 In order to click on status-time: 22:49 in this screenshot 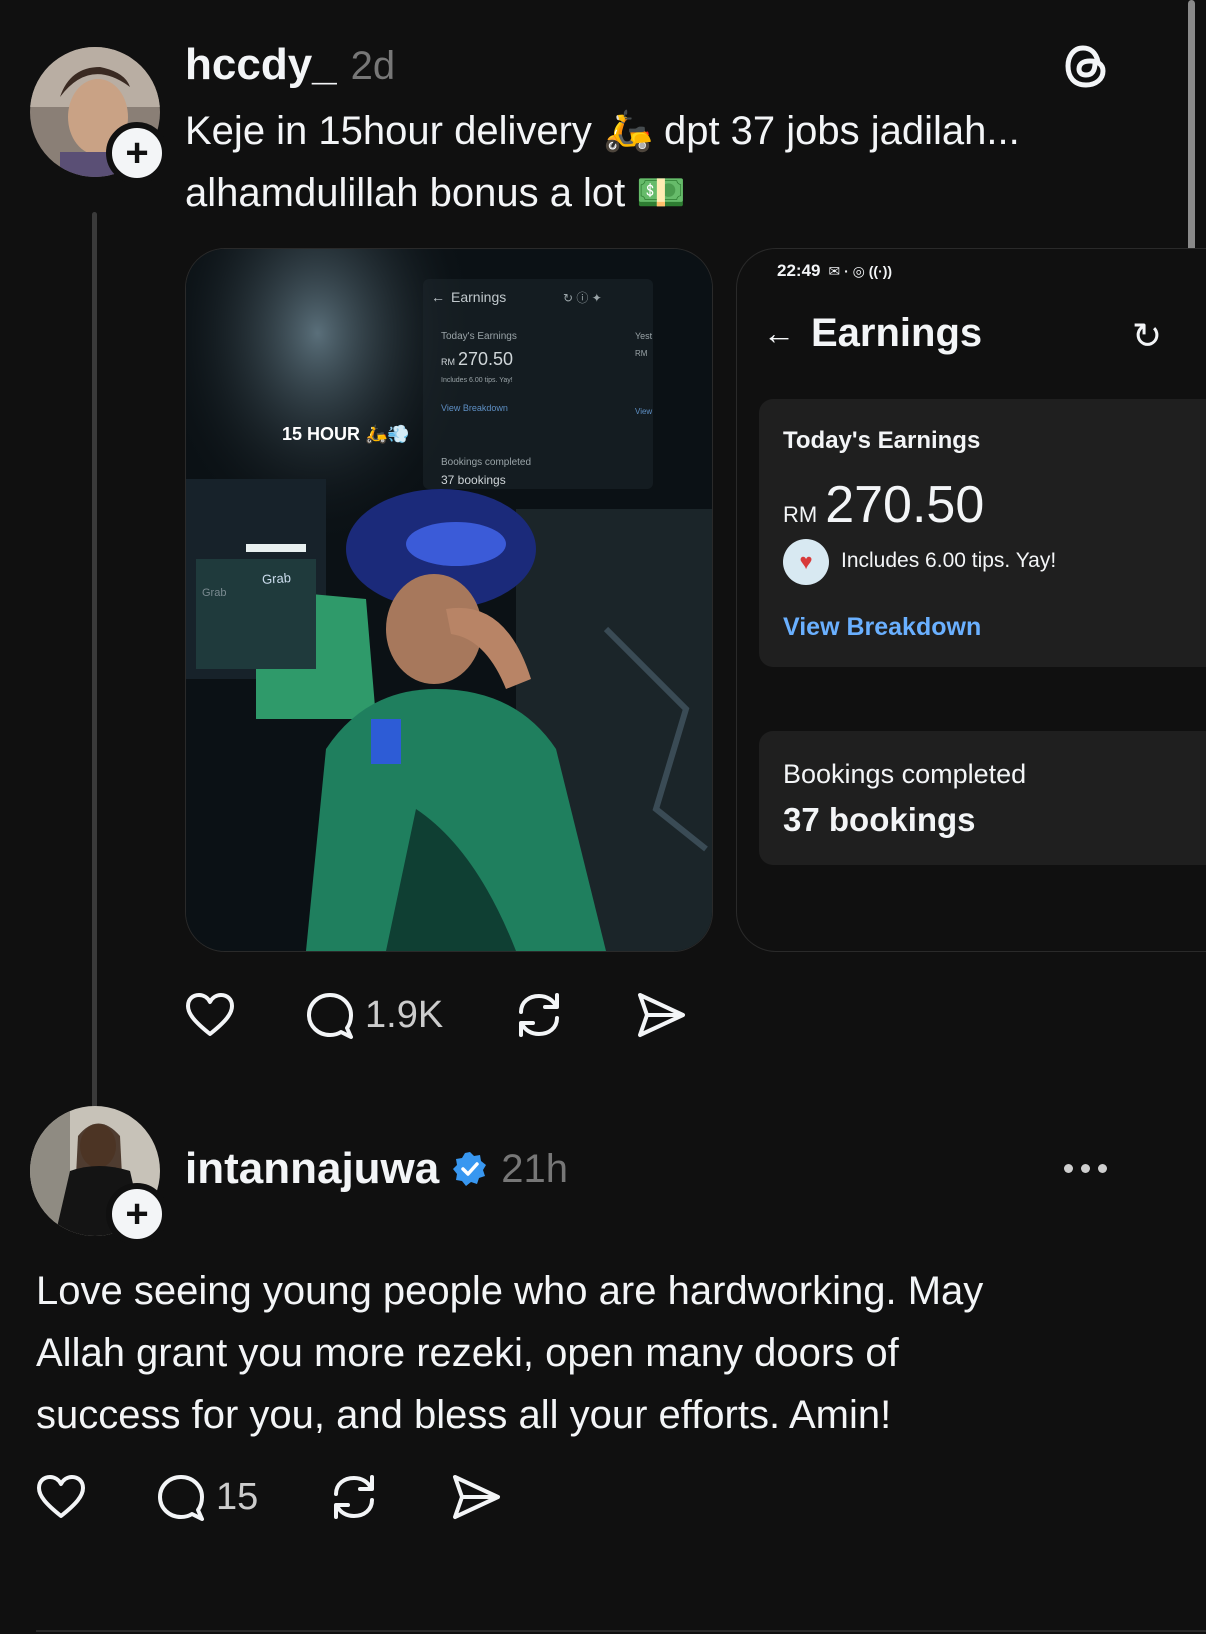, I will do `click(799, 270)`.